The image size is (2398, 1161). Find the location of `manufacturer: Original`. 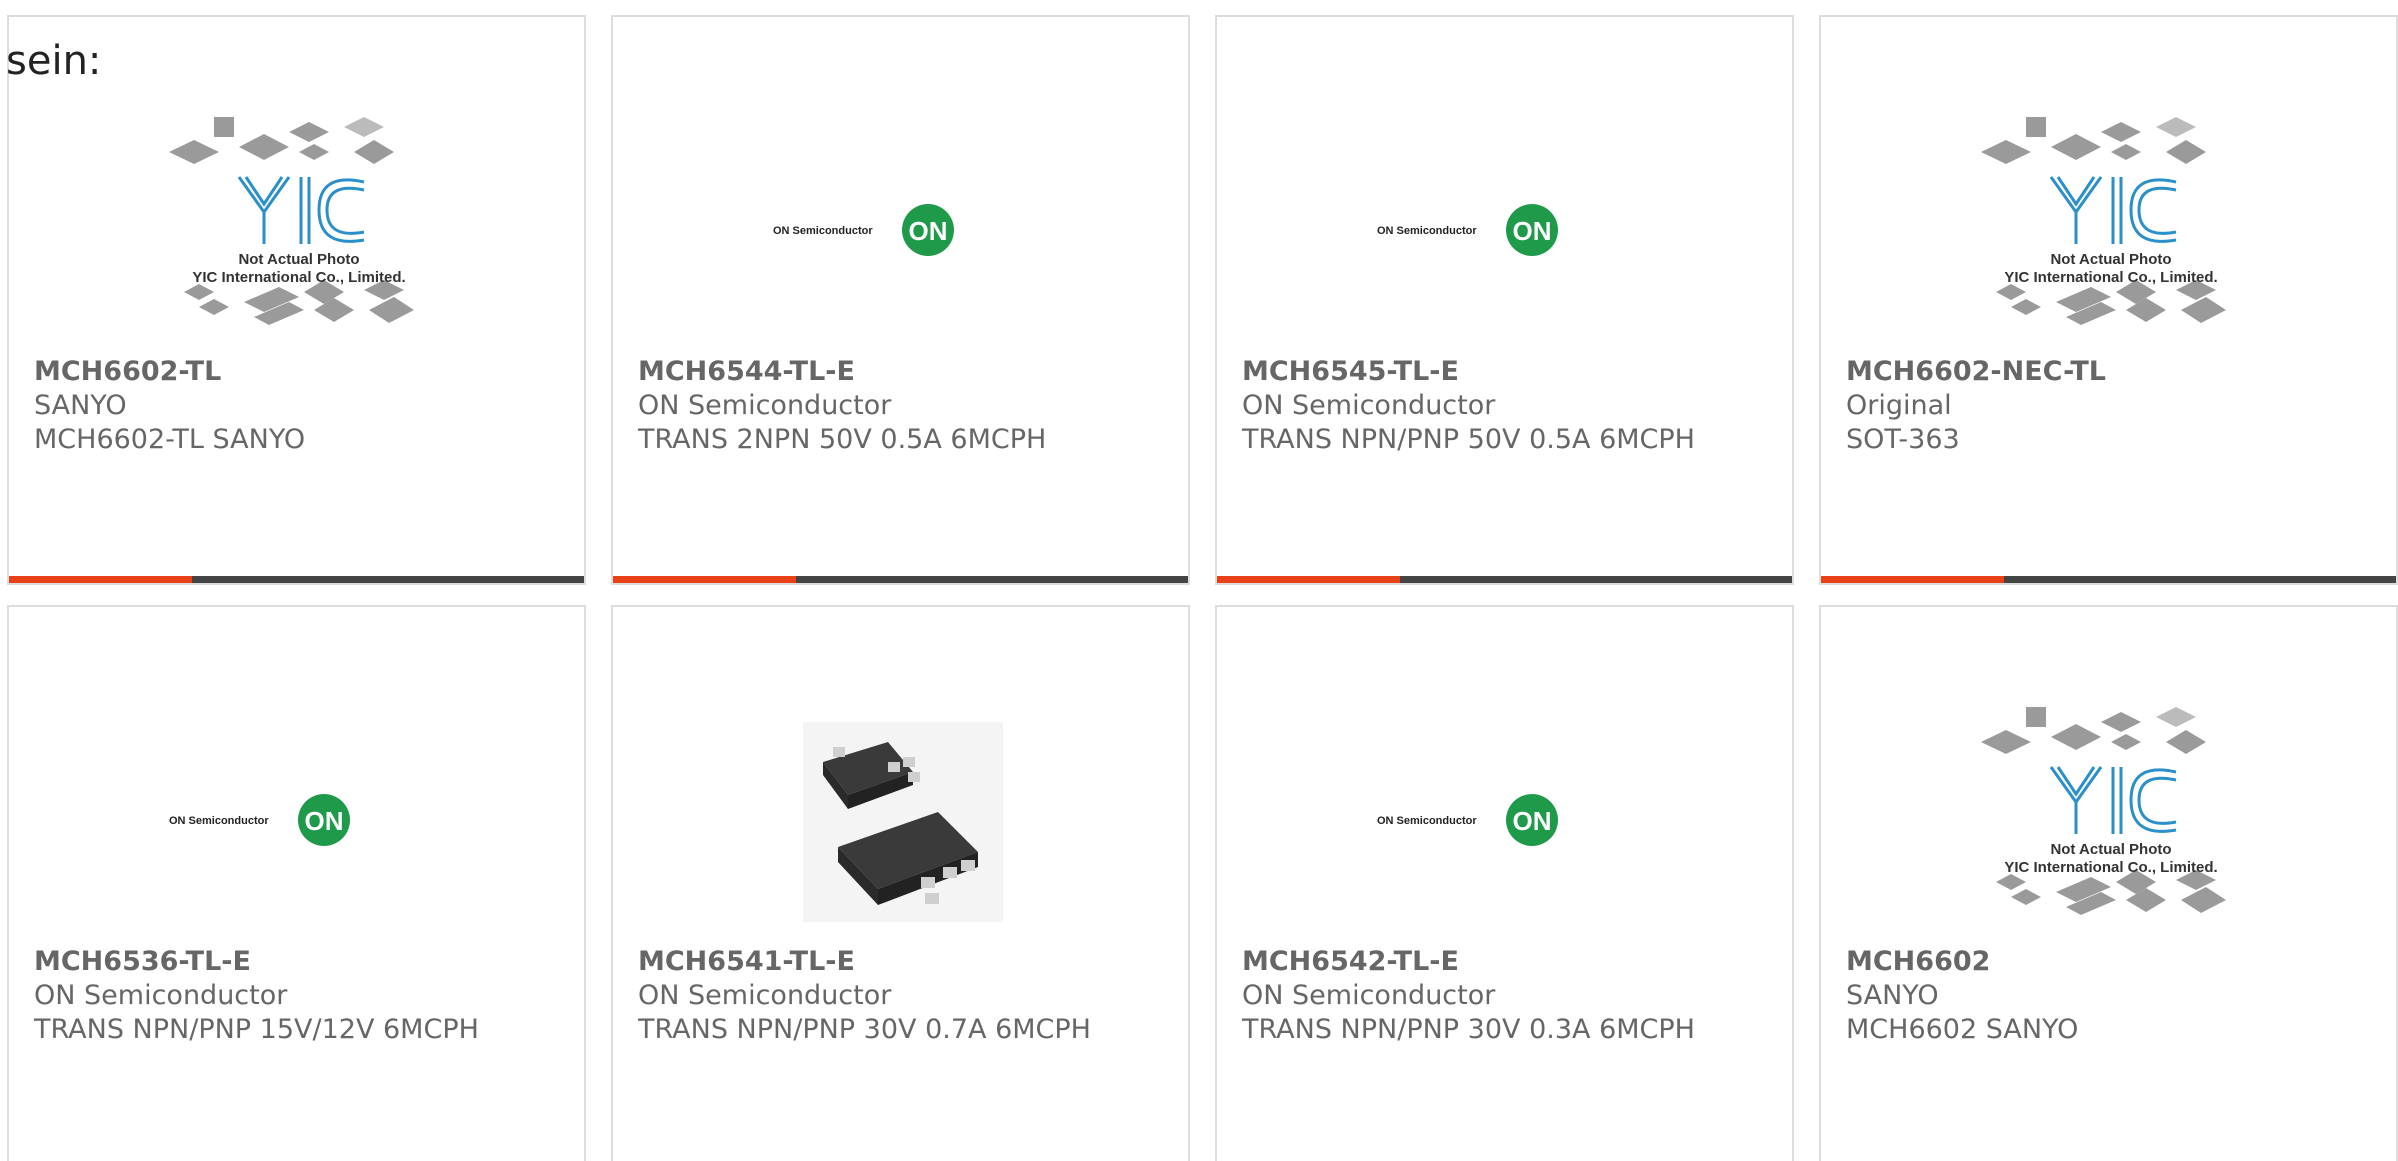

manufacturer: Original is located at coordinates (1899, 405).